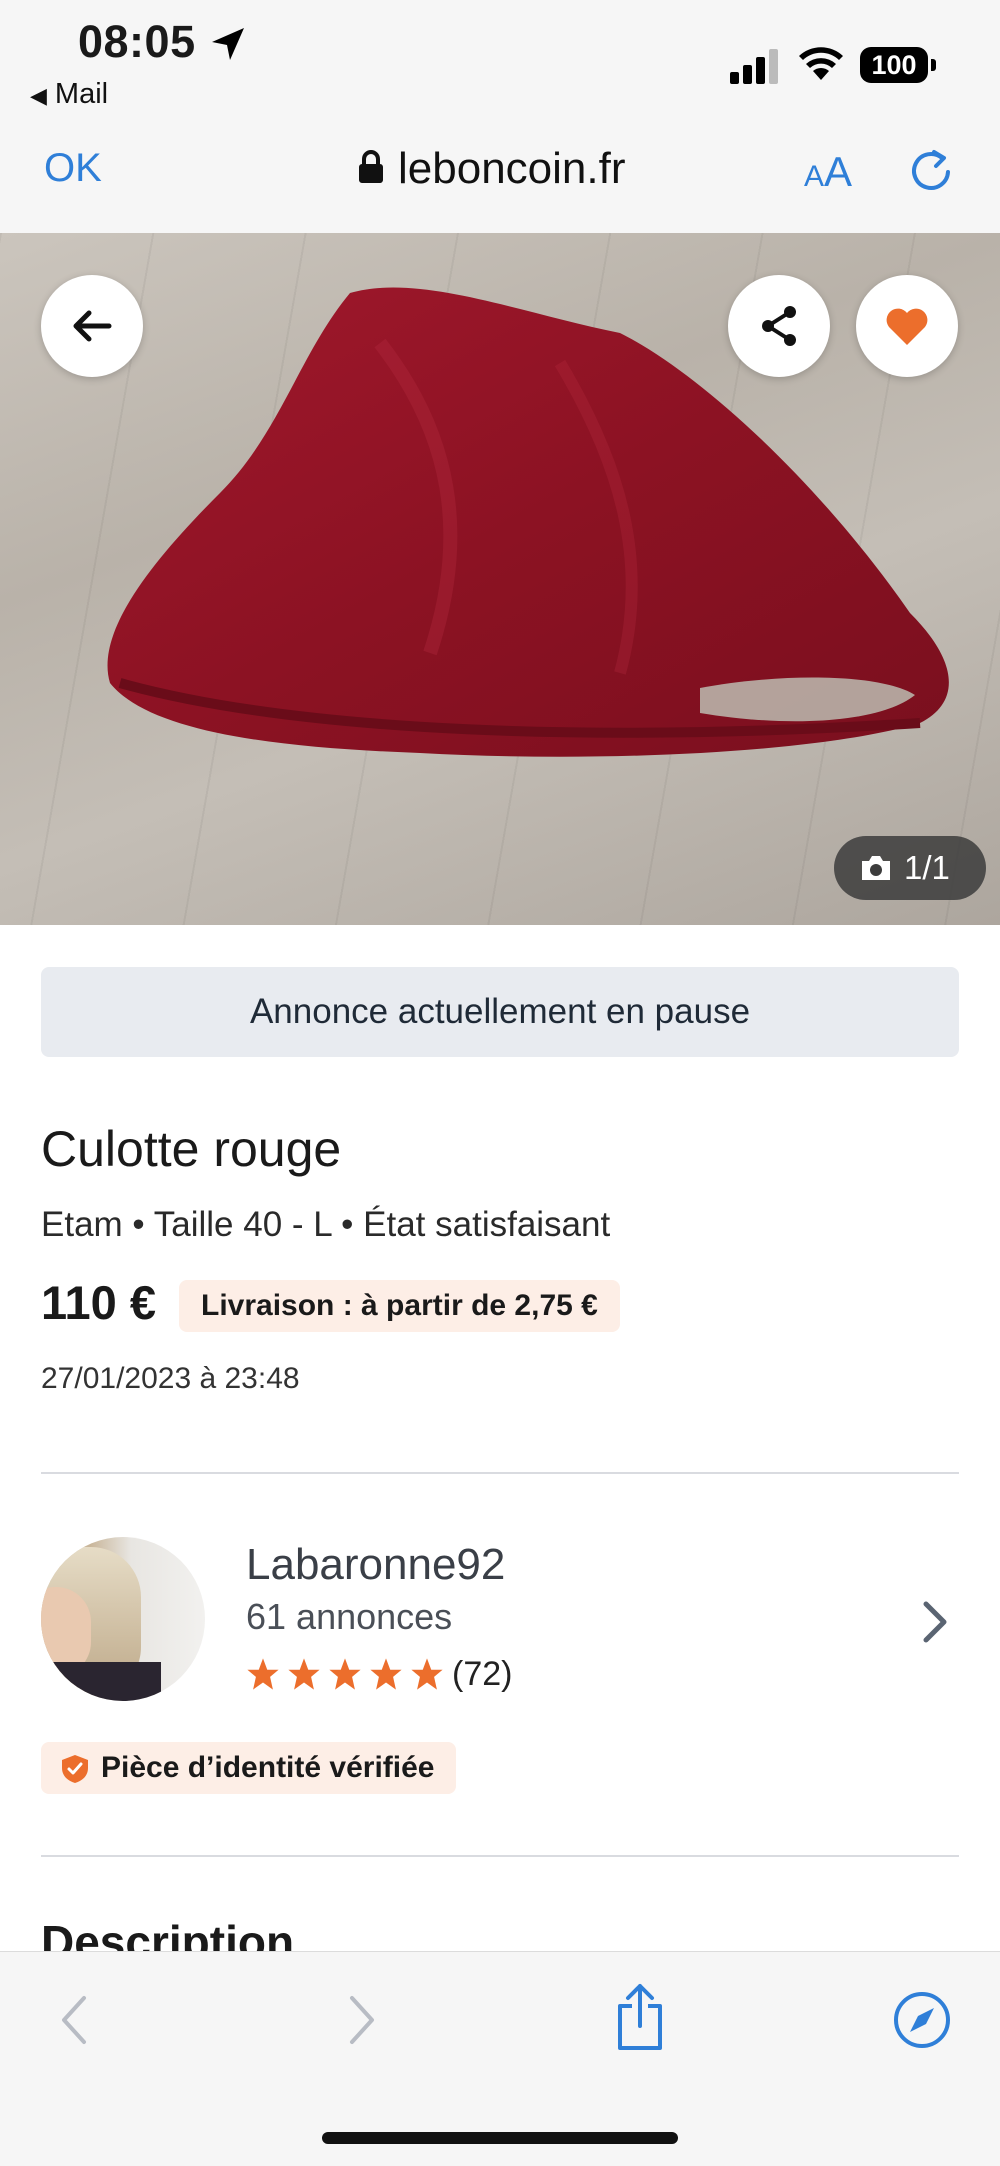 The height and width of the screenshot is (2166, 1000). What do you see at coordinates (500, 1012) in the screenshot?
I see `pause-notice: Annonce actuellement en pause` at bounding box center [500, 1012].